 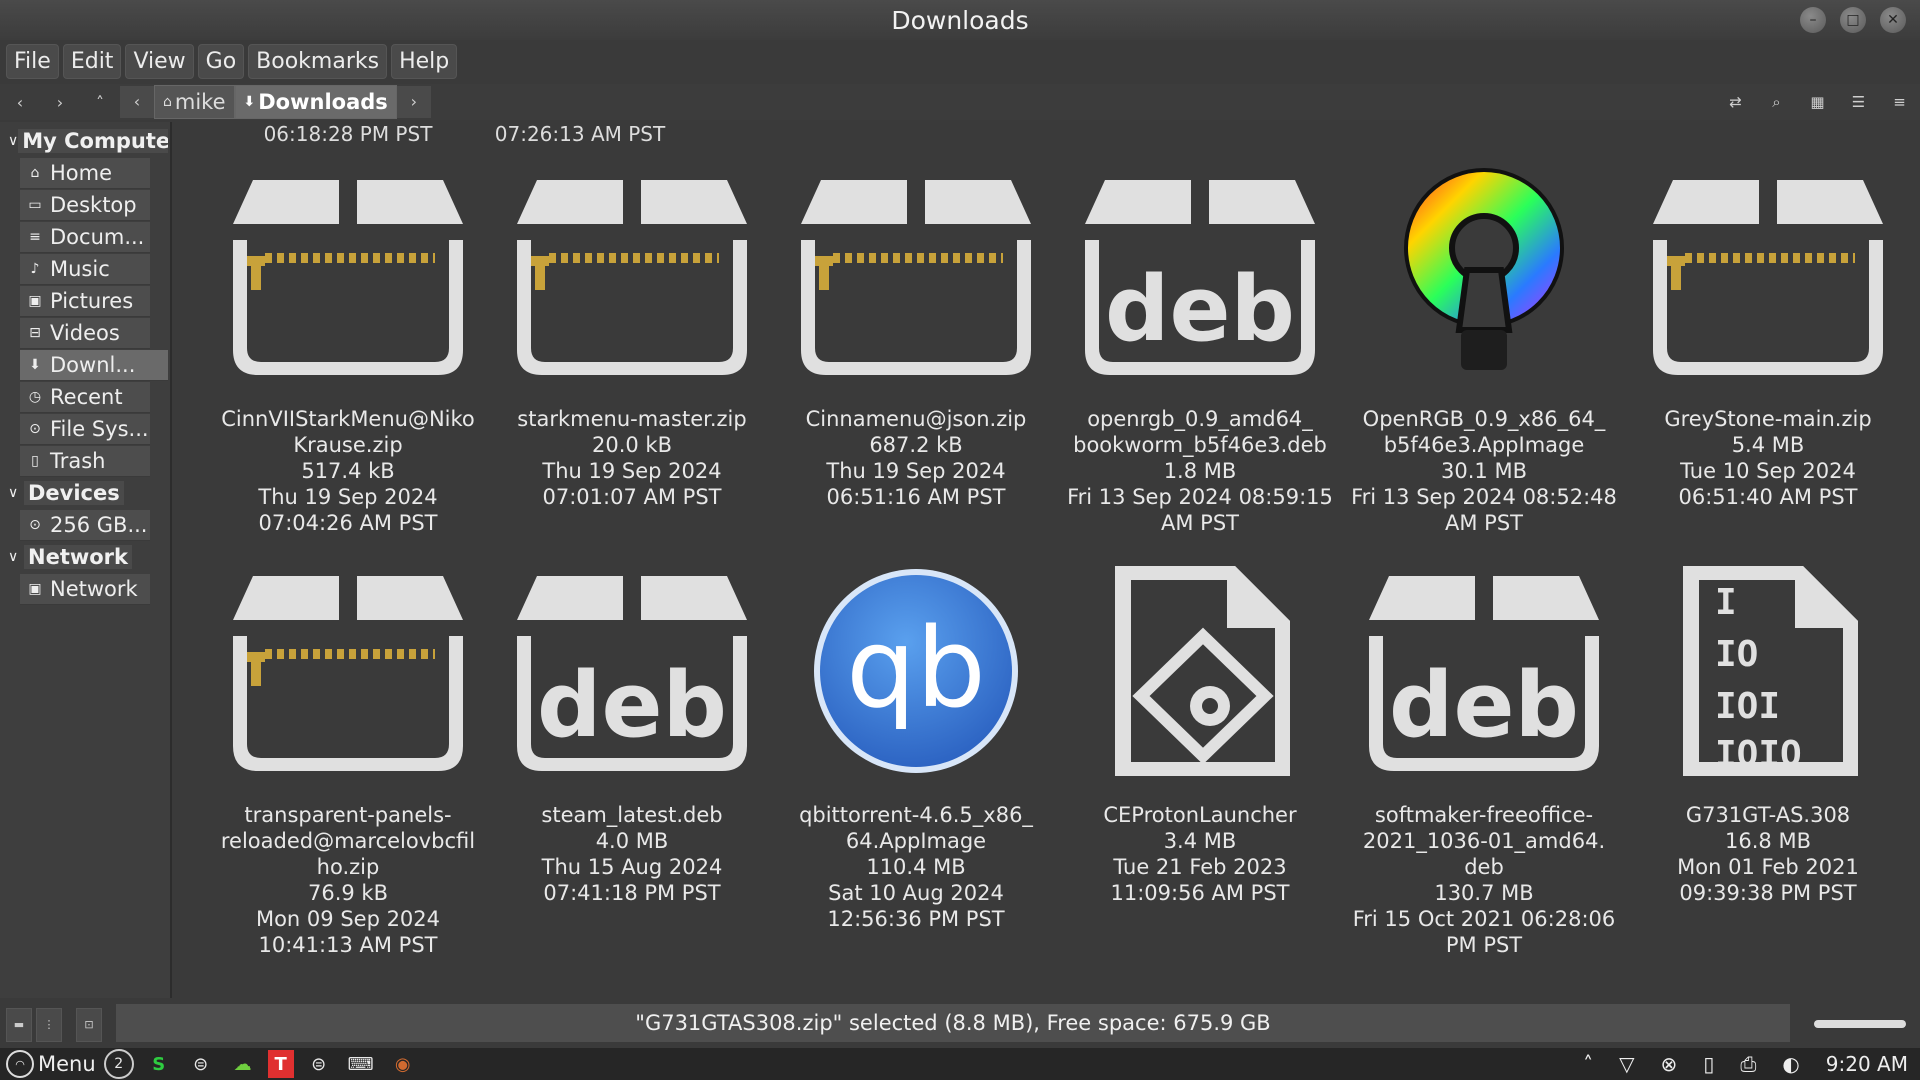 What do you see at coordinates (1776, 102) in the screenshot?
I see `search-icon: ⌕` at bounding box center [1776, 102].